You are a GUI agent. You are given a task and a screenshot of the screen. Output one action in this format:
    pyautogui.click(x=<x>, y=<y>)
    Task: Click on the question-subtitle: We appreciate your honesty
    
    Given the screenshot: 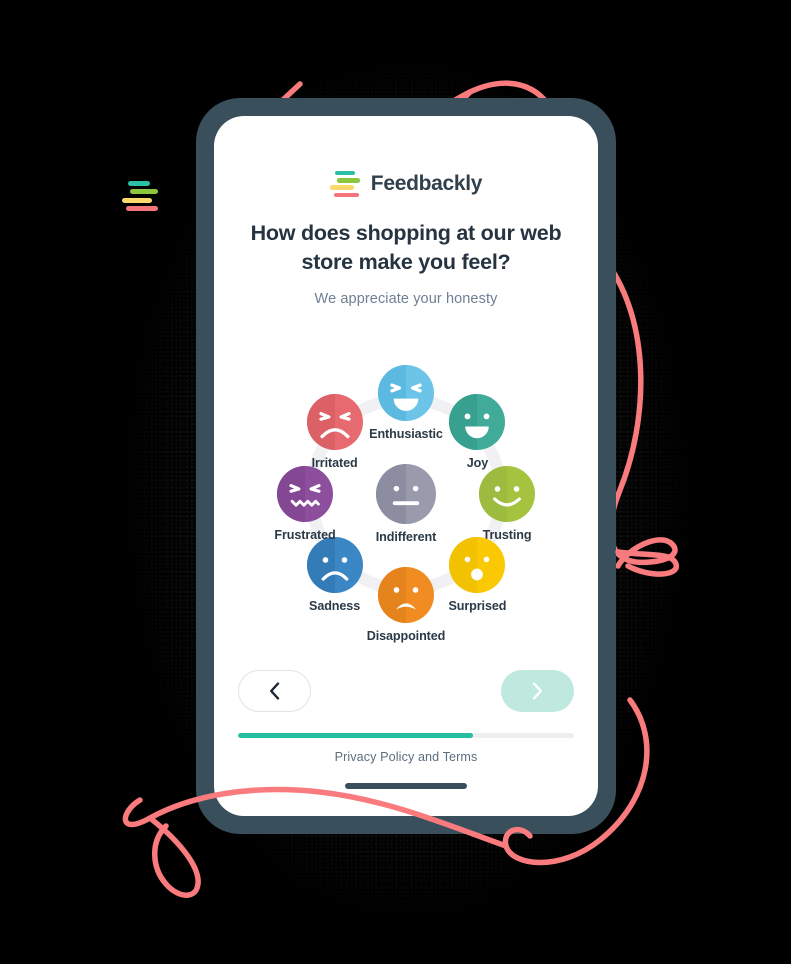 What is the action you would take?
    pyautogui.click(x=406, y=298)
    